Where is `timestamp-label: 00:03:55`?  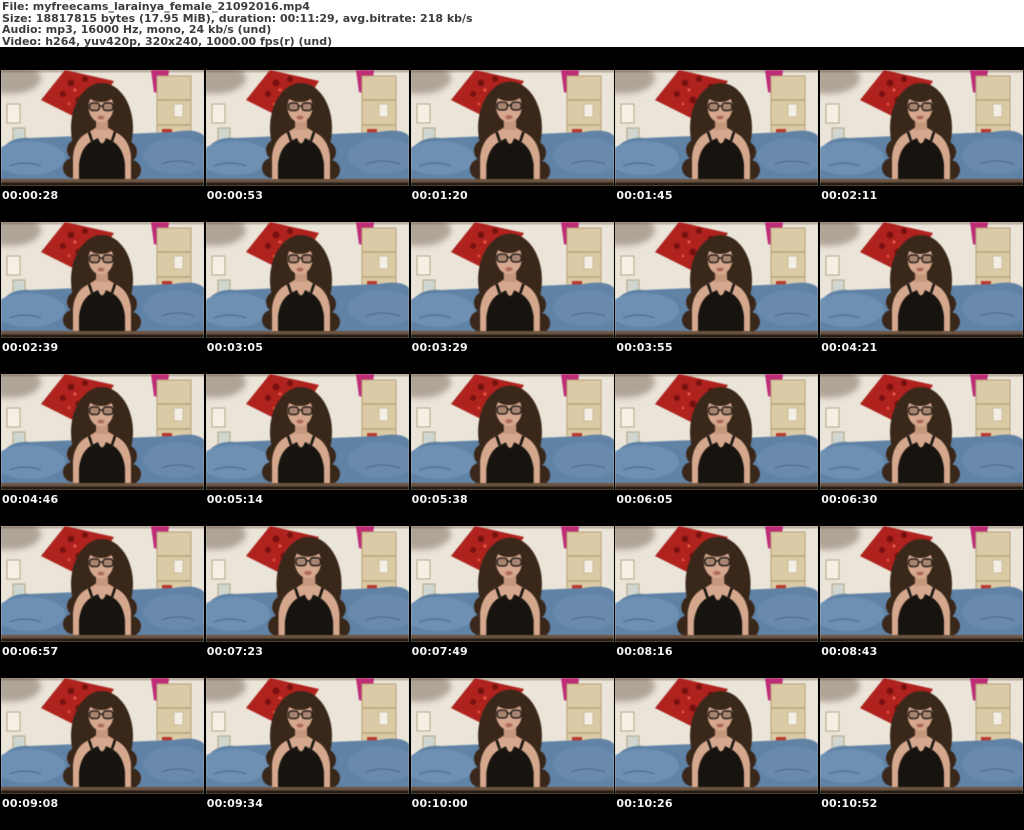
timestamp-label: 00:03:55 is located at coordinates (644, 347).